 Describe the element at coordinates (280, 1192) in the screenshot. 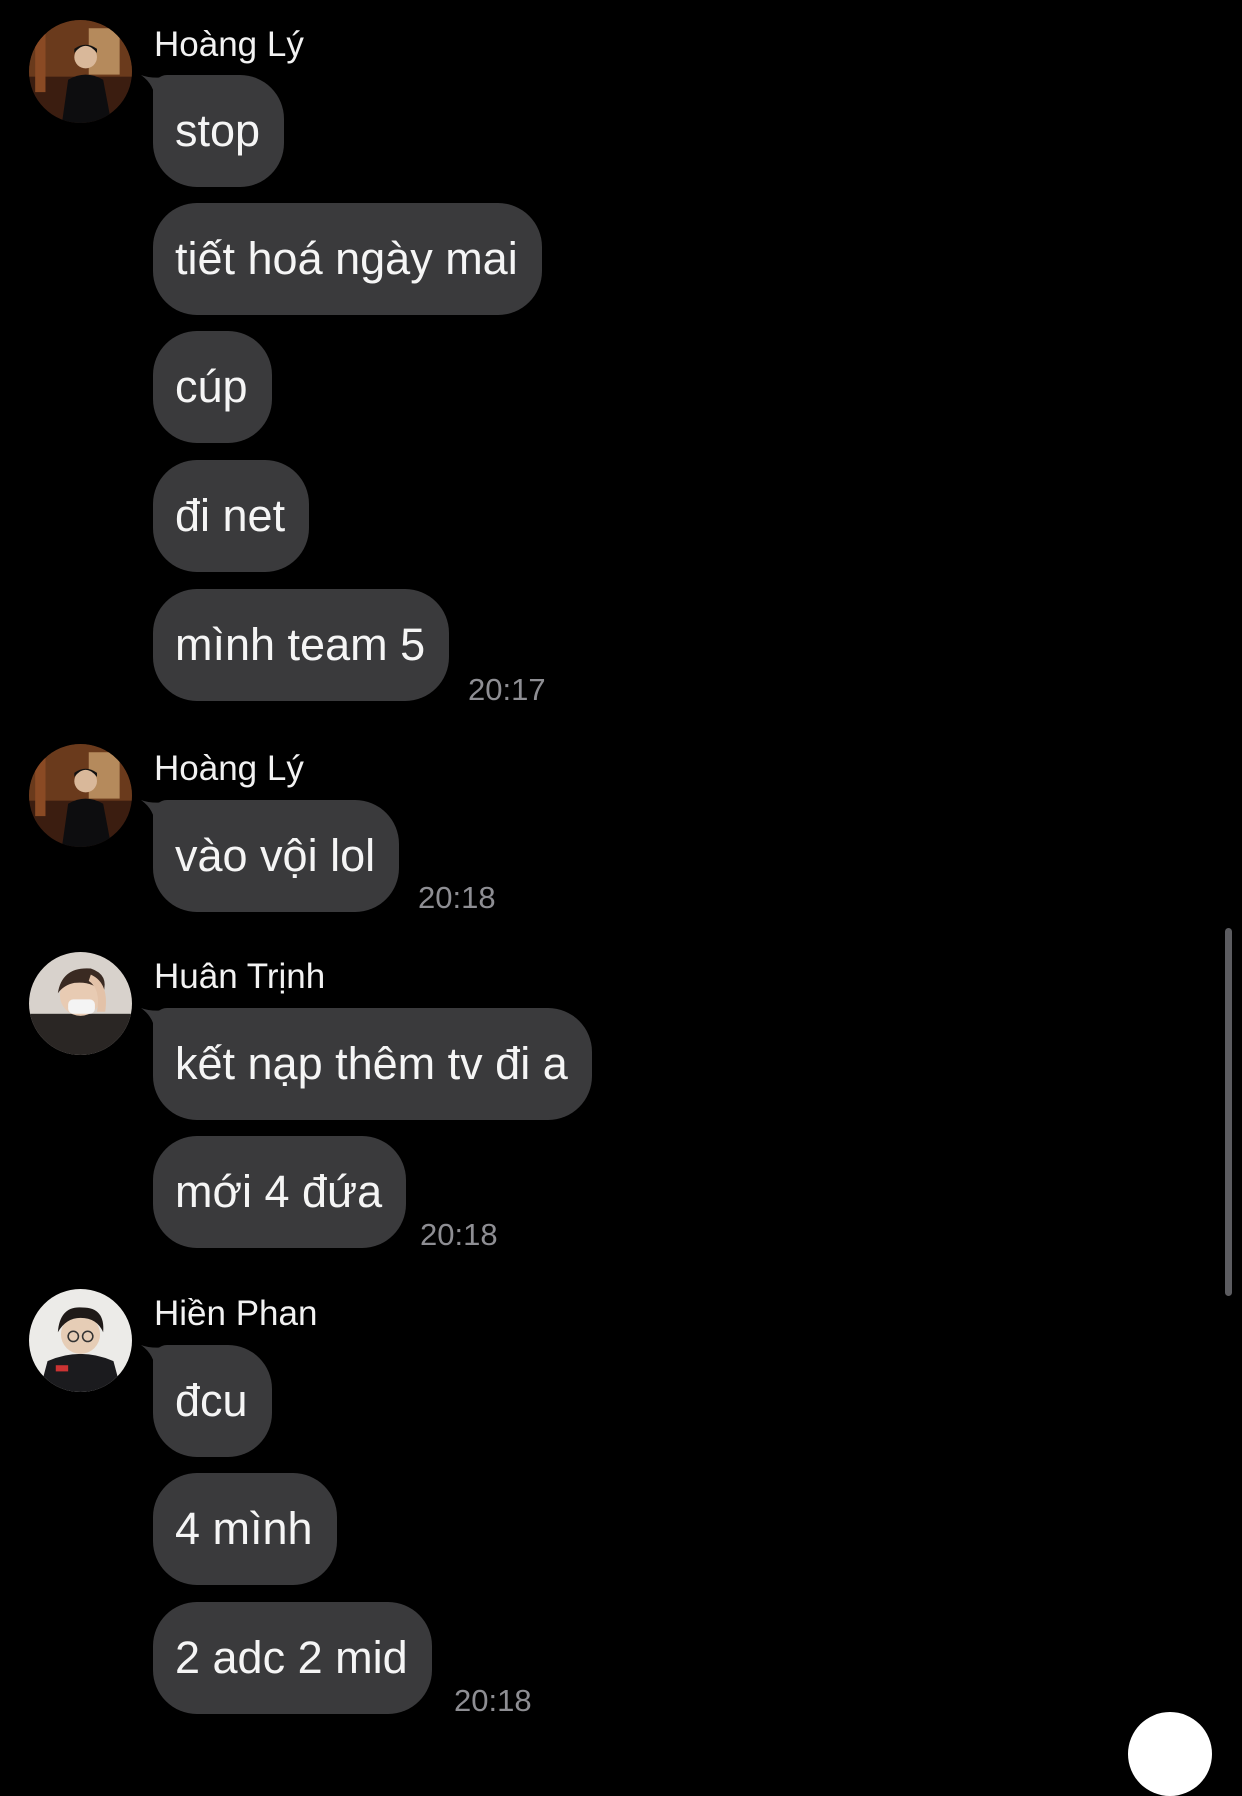

I see `message-bubble: mới 4 đứa` at that location.